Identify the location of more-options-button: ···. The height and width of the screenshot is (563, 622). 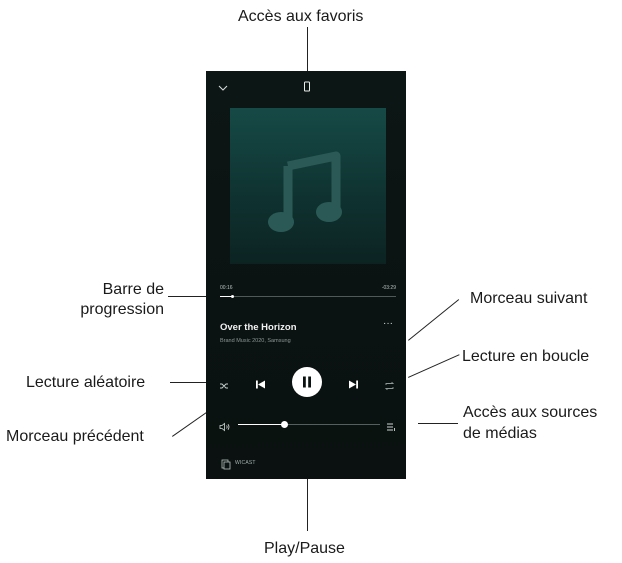
(388, 323).